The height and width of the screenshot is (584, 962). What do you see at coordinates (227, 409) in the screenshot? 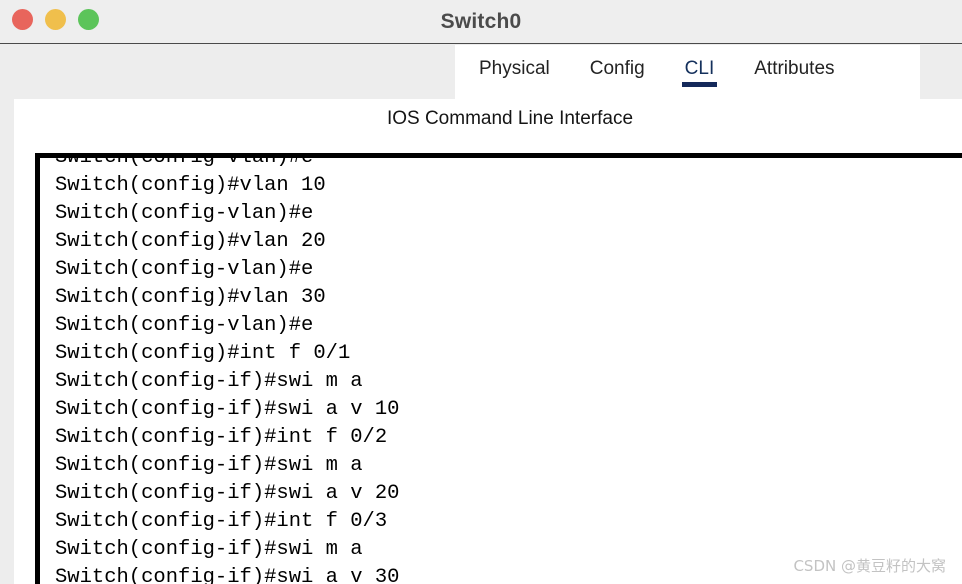
I see `terminal-line: Switch(config-if)#swi a v 10` at bounding box center [227, 409].